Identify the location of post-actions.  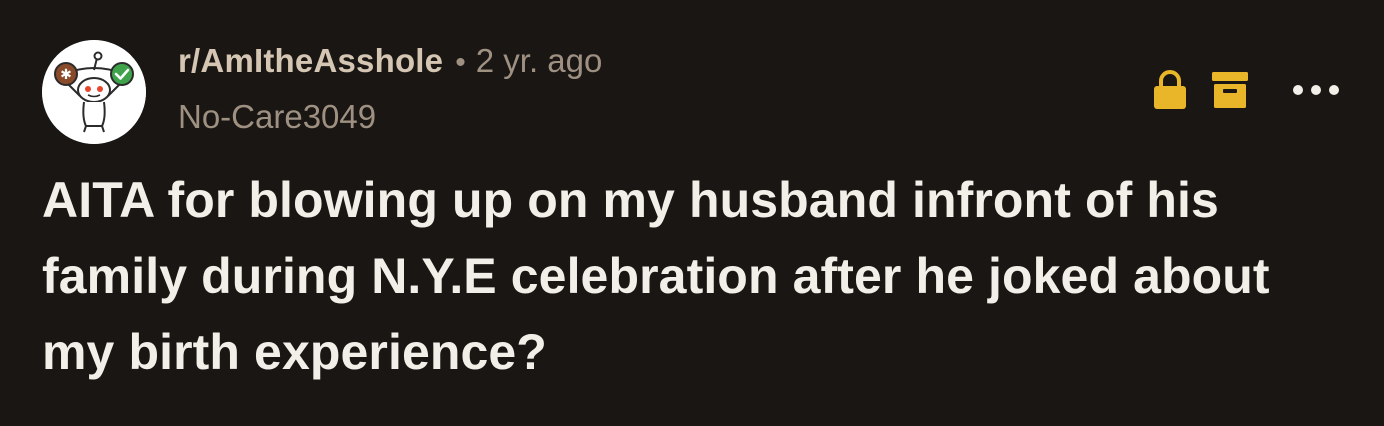
(1246, 90).